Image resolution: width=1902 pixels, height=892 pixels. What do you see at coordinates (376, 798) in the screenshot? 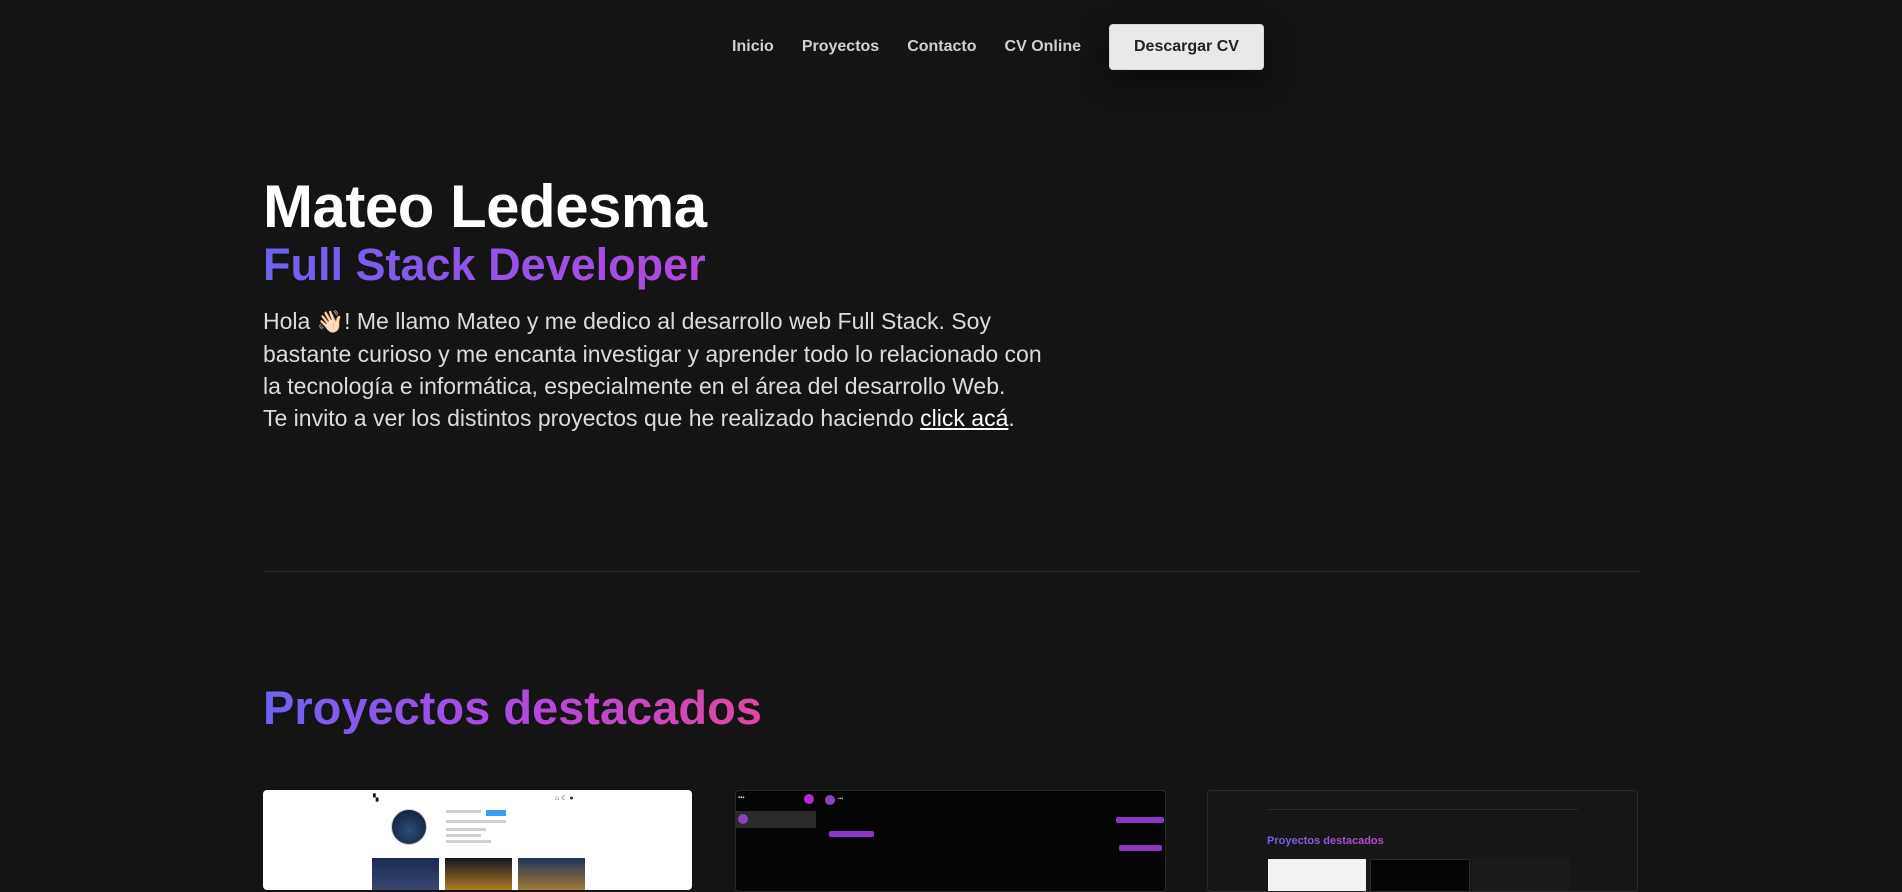
I see `preview-logo: ▚` at bounding box center [376, 798].